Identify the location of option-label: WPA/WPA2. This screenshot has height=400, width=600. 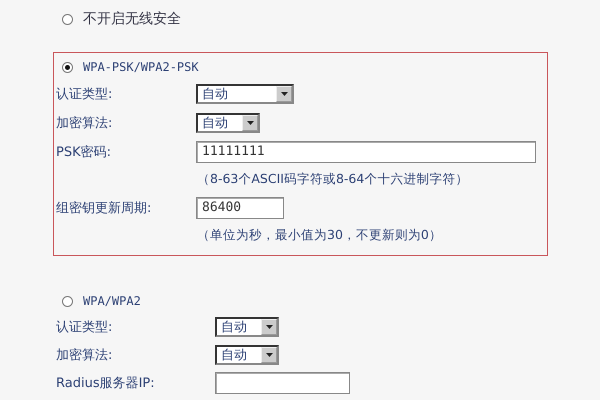
(112, 301).